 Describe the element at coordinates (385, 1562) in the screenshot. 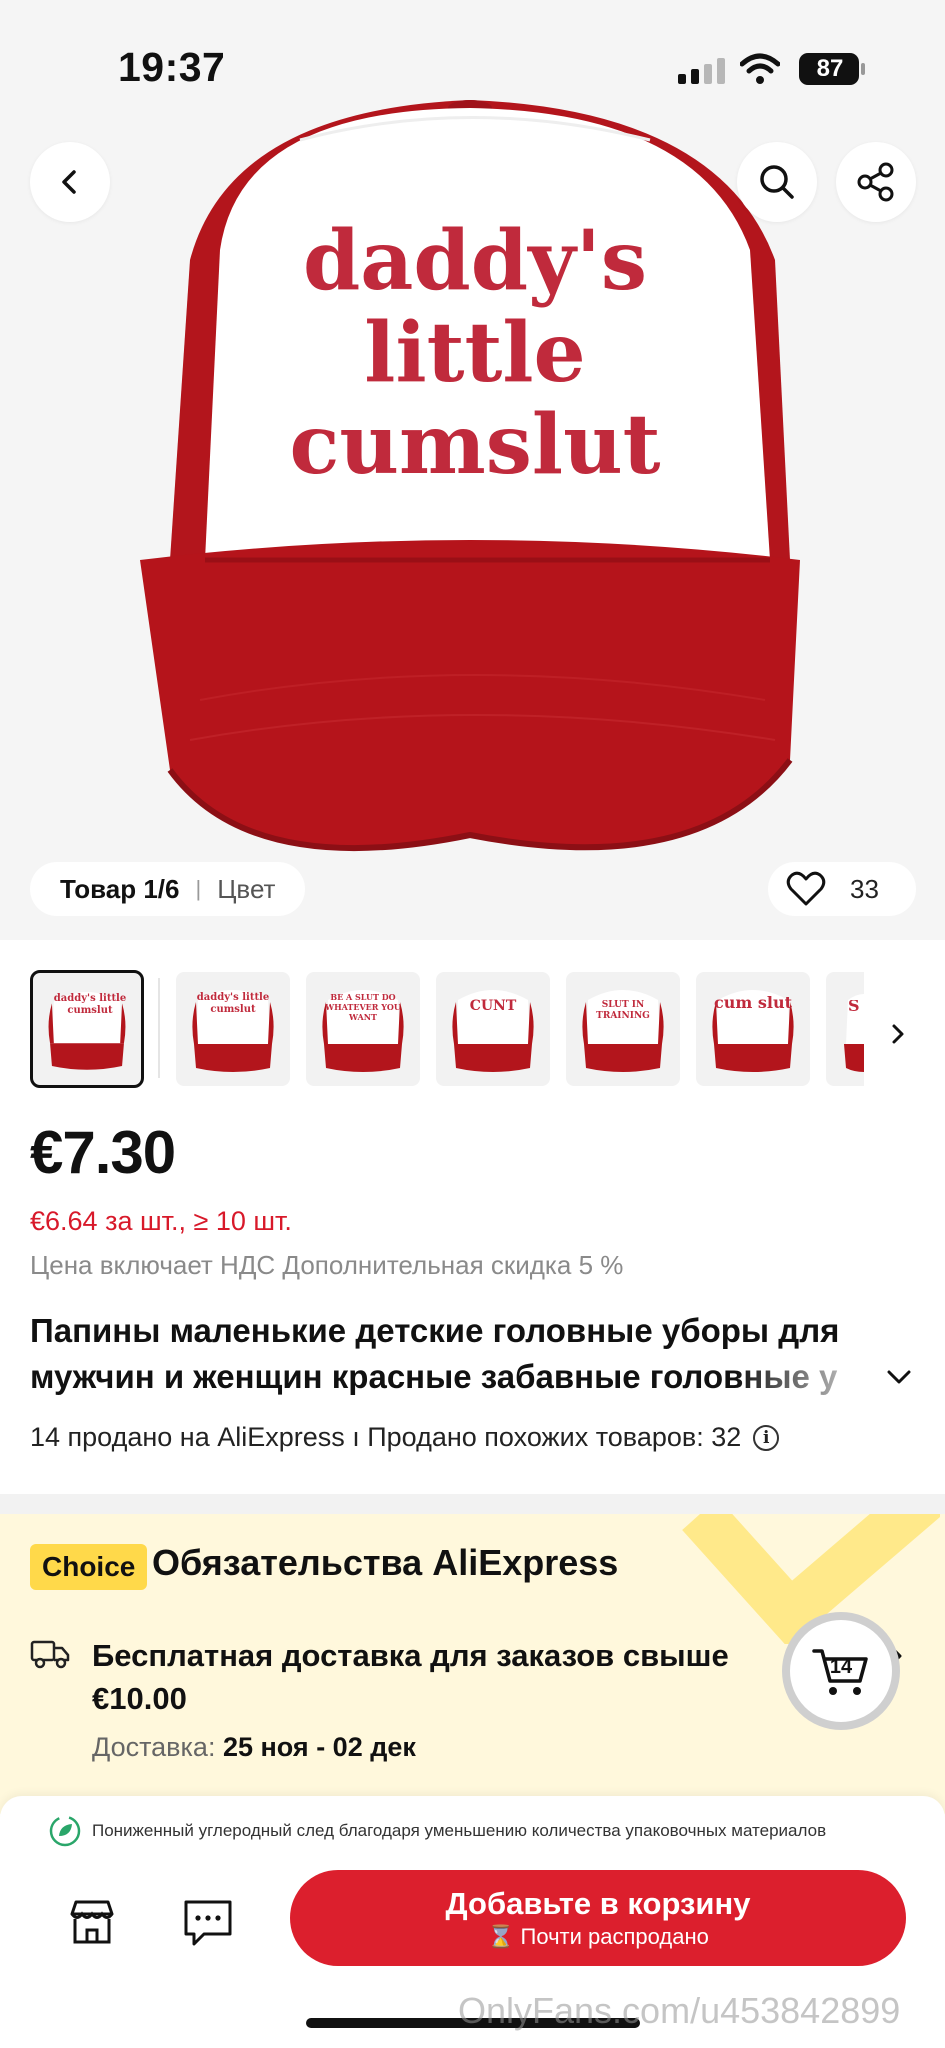

I see `choice-title: Обязательства AliExpress` at that location.